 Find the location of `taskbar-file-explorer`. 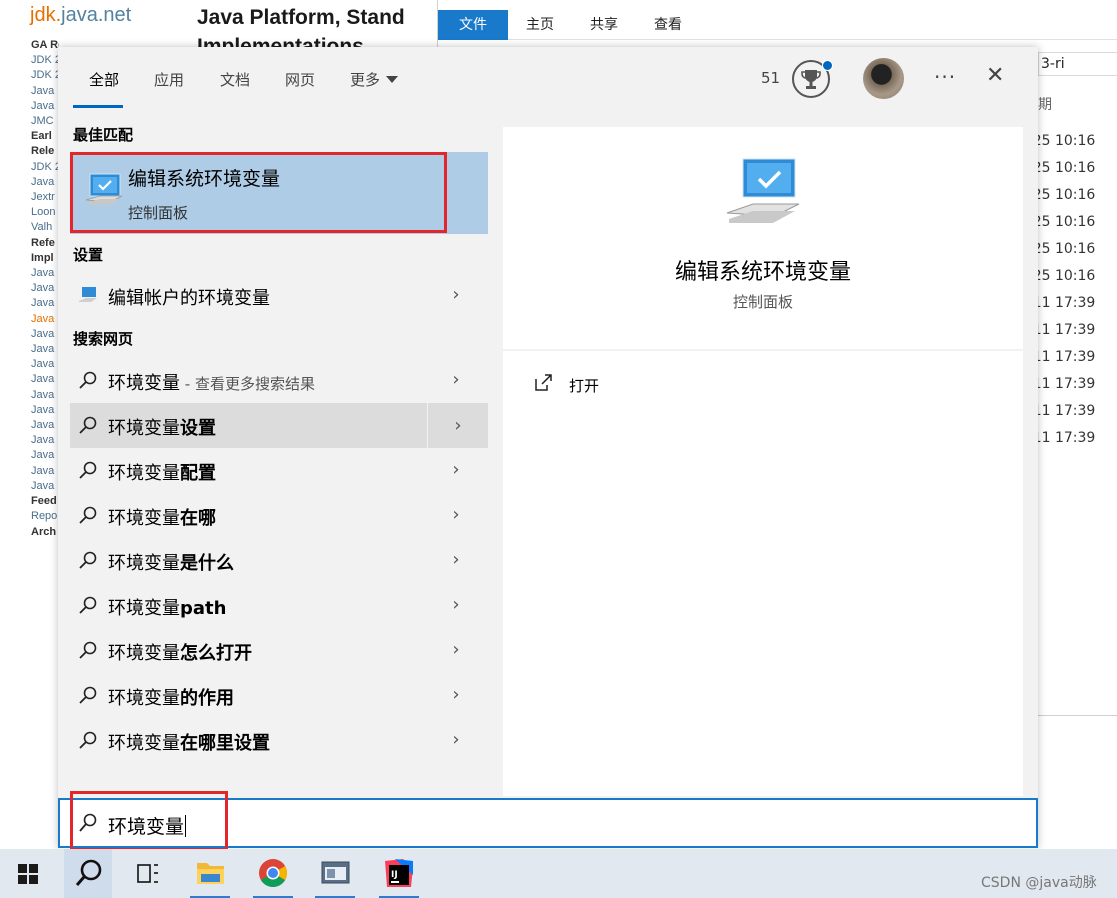

taskbar-file-explorer is located at coordinates (210, 873).